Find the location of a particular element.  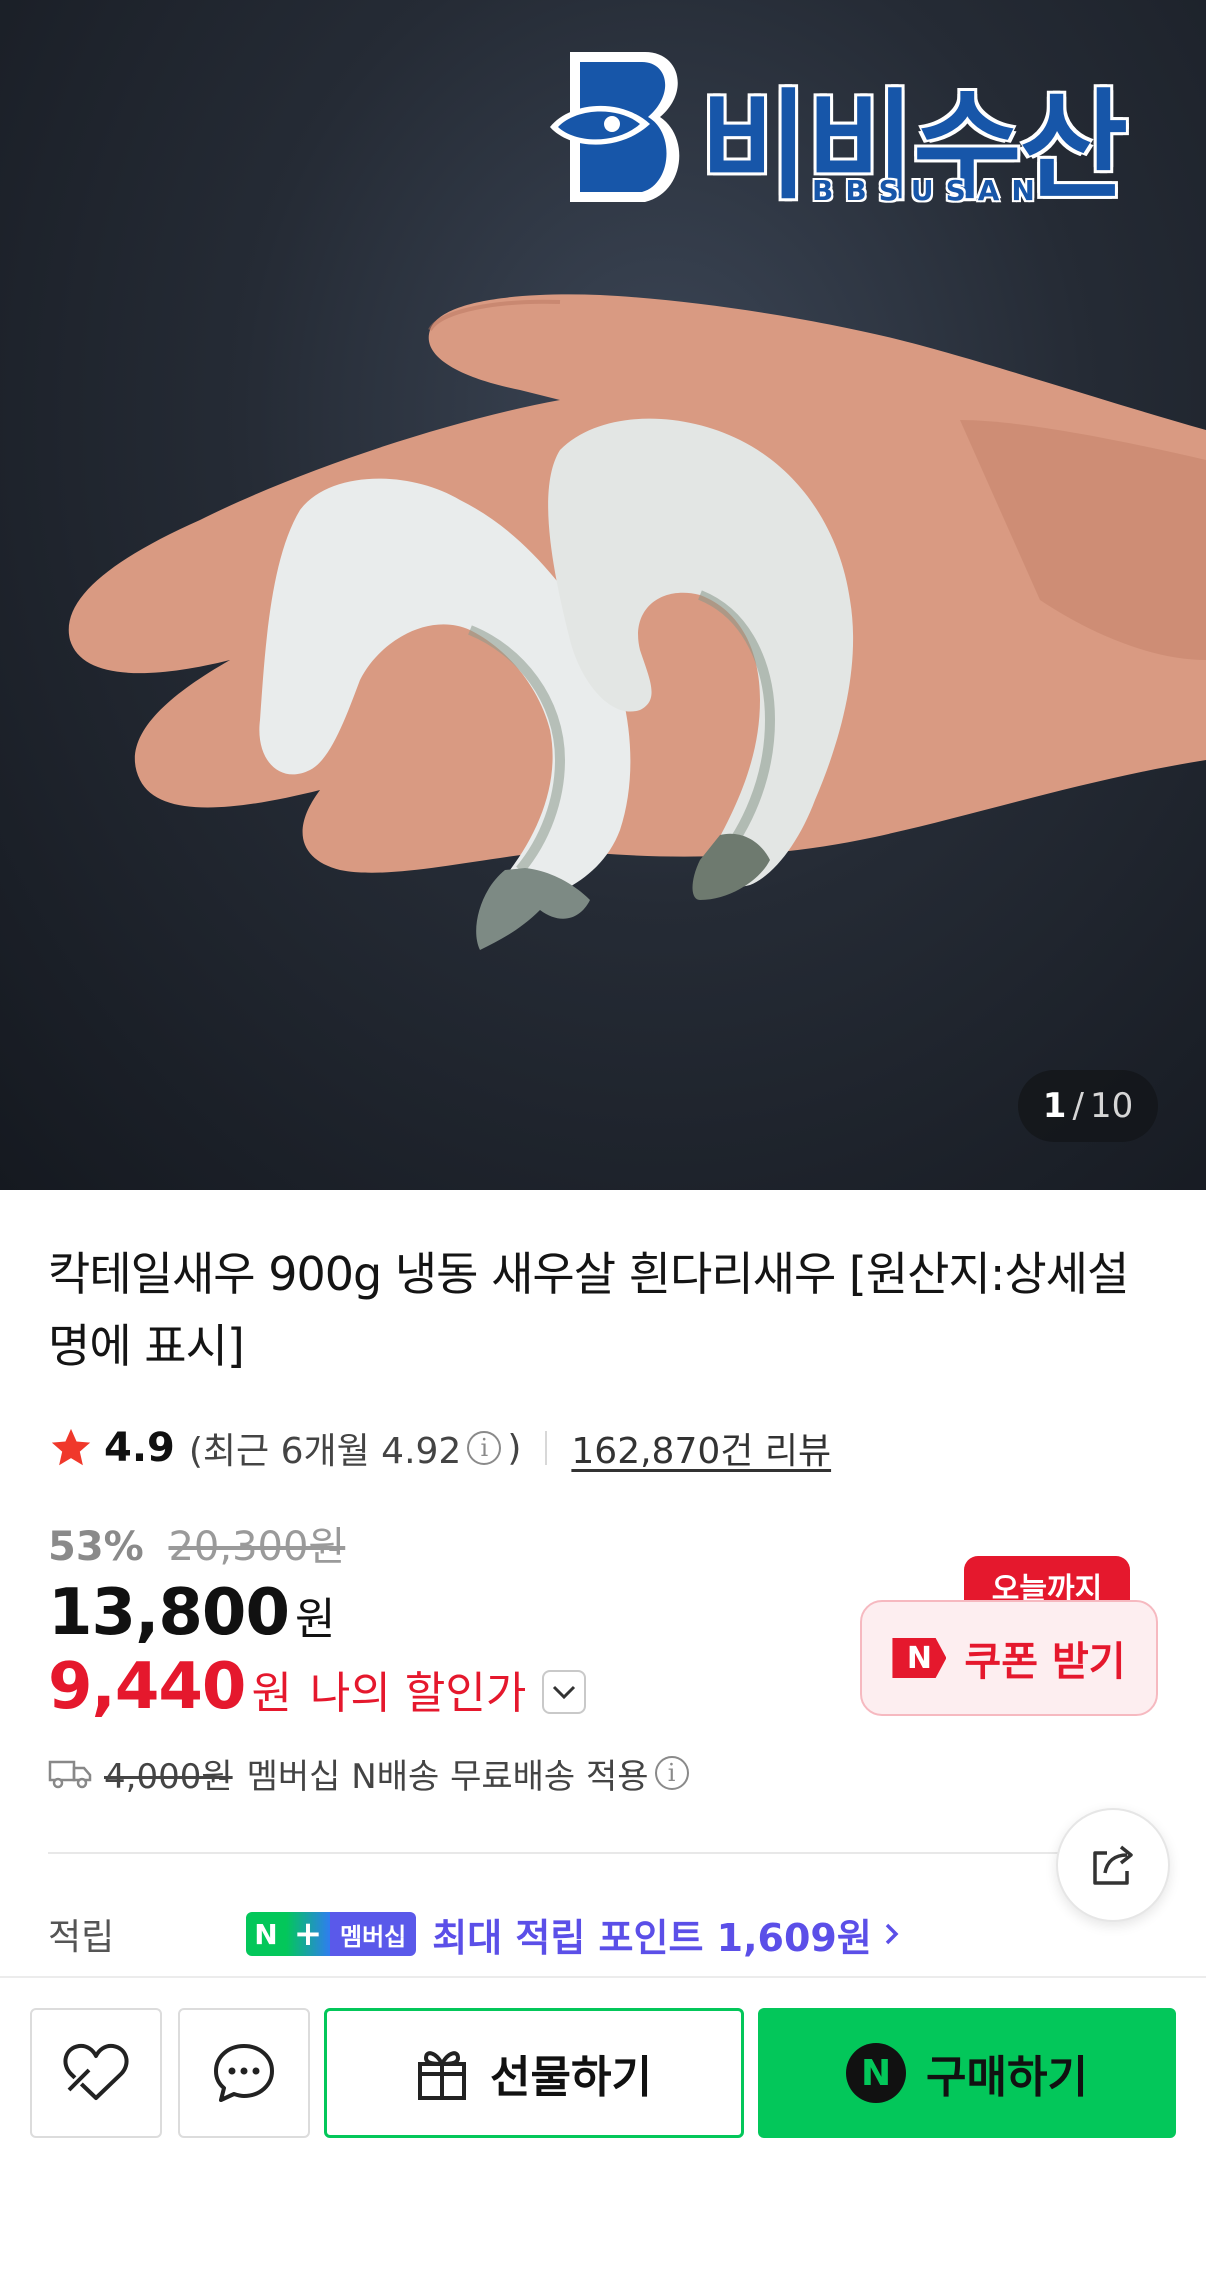

image-counter: 1 / 10 is located at coordinates (1088, 1106).